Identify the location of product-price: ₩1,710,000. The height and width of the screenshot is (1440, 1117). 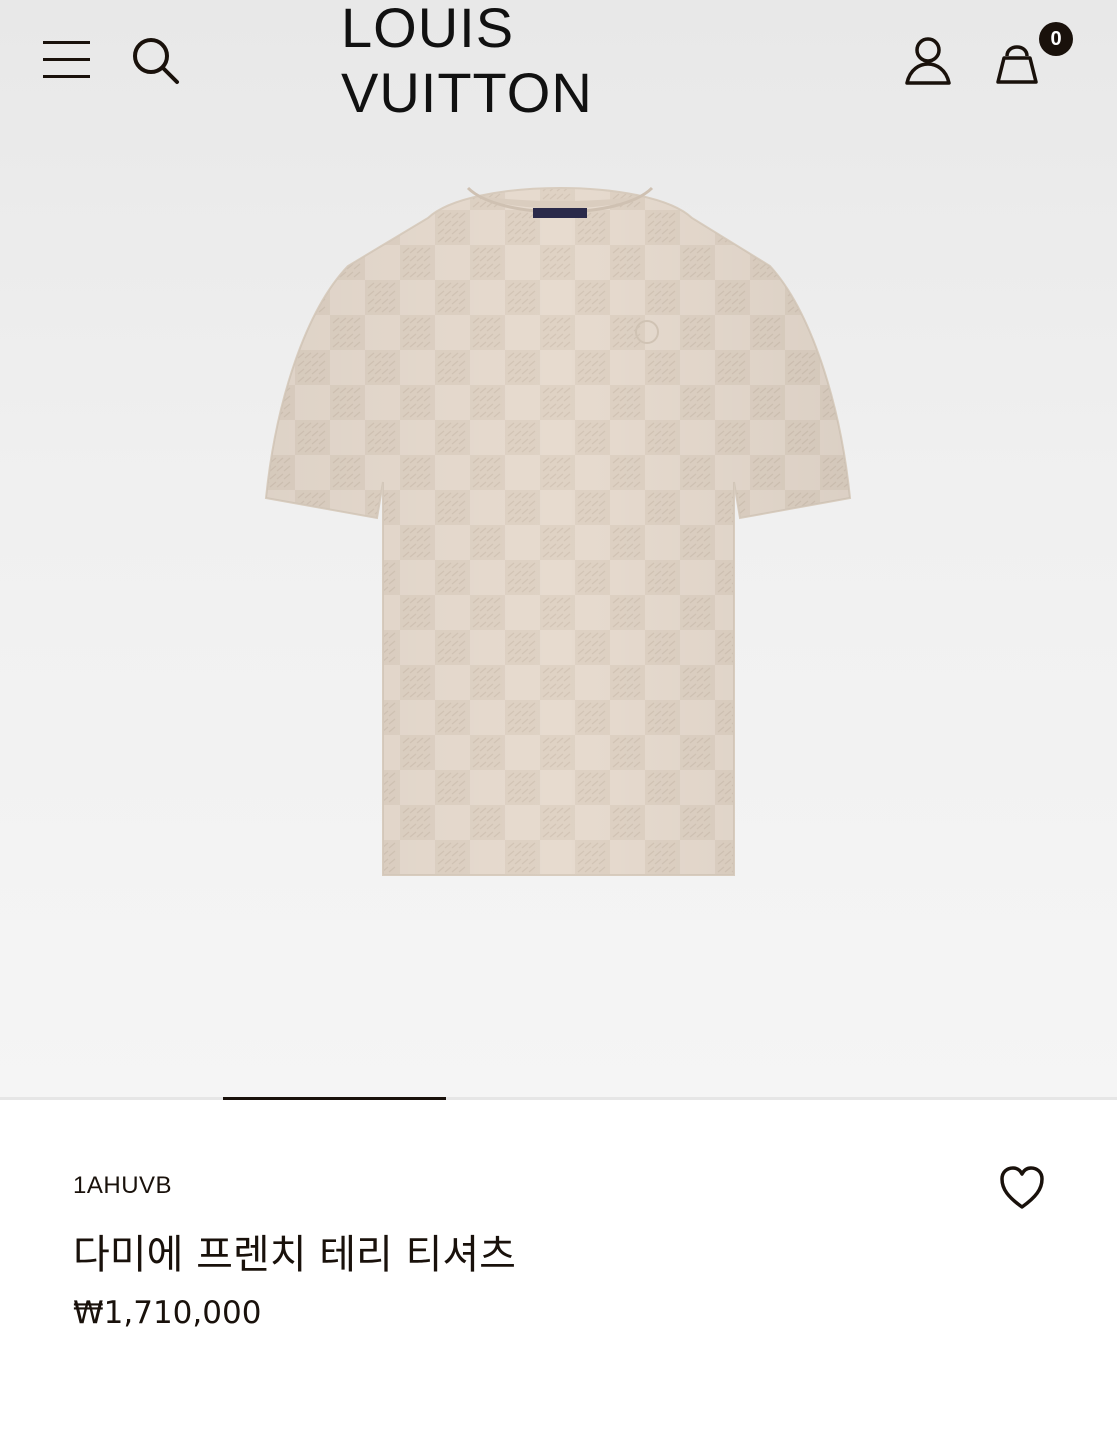
(167, 1313).